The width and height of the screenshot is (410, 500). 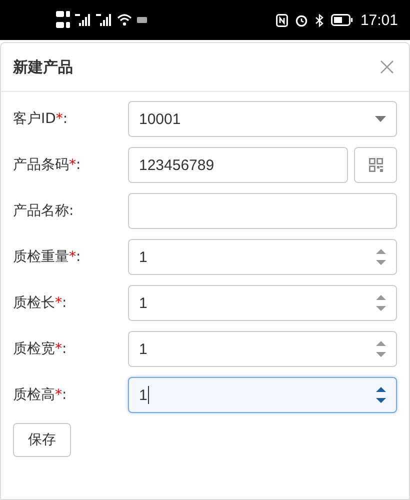 I want to click on keyboard-icon, so click(x=142, y=20).